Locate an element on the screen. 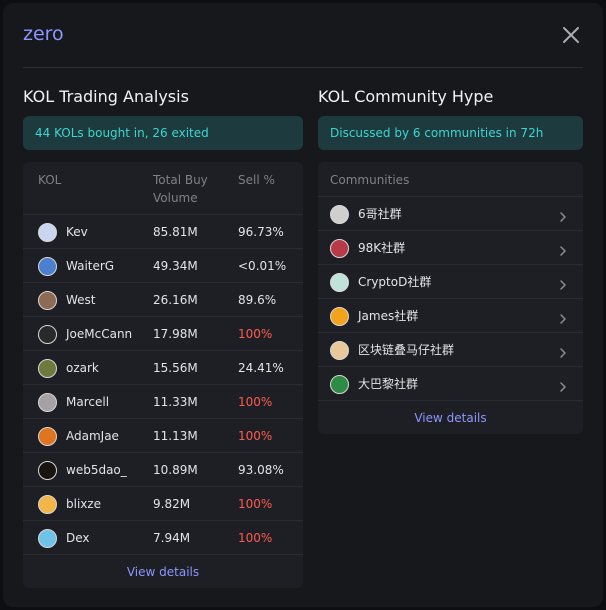 This screenshot has width=606, height=610. close-icon is located at coordinates (571, 35).